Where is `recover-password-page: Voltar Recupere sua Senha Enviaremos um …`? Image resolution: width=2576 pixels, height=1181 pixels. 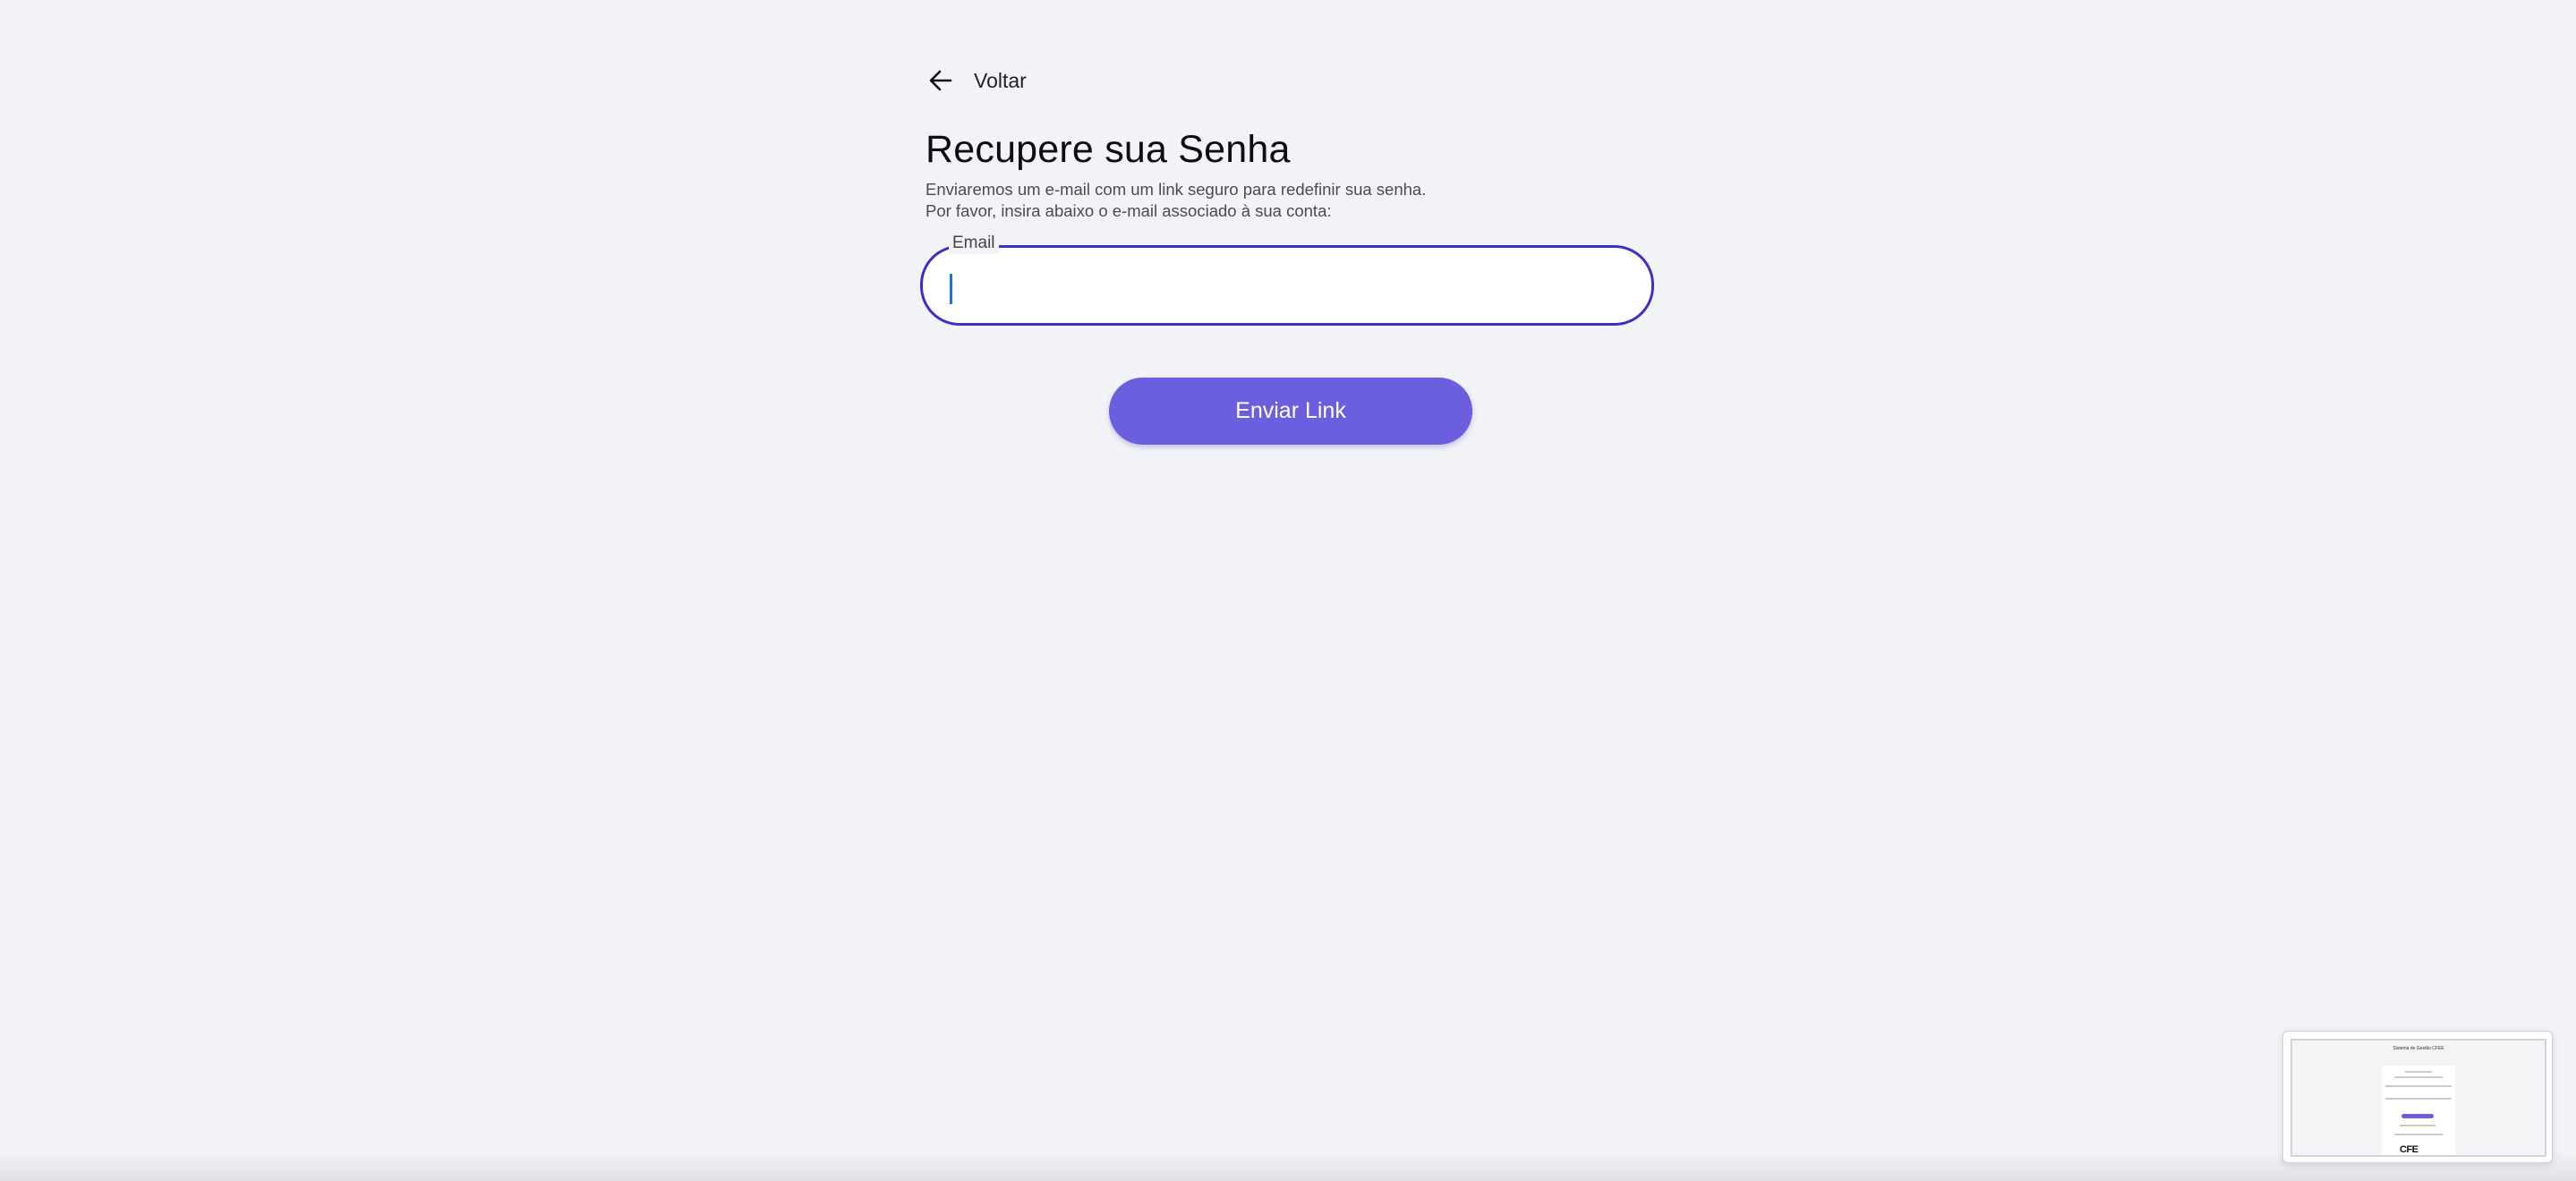 recover-password-page: Voltar Recupere sua Senha Enviaremos um … is located at coordinates (1288, 254).